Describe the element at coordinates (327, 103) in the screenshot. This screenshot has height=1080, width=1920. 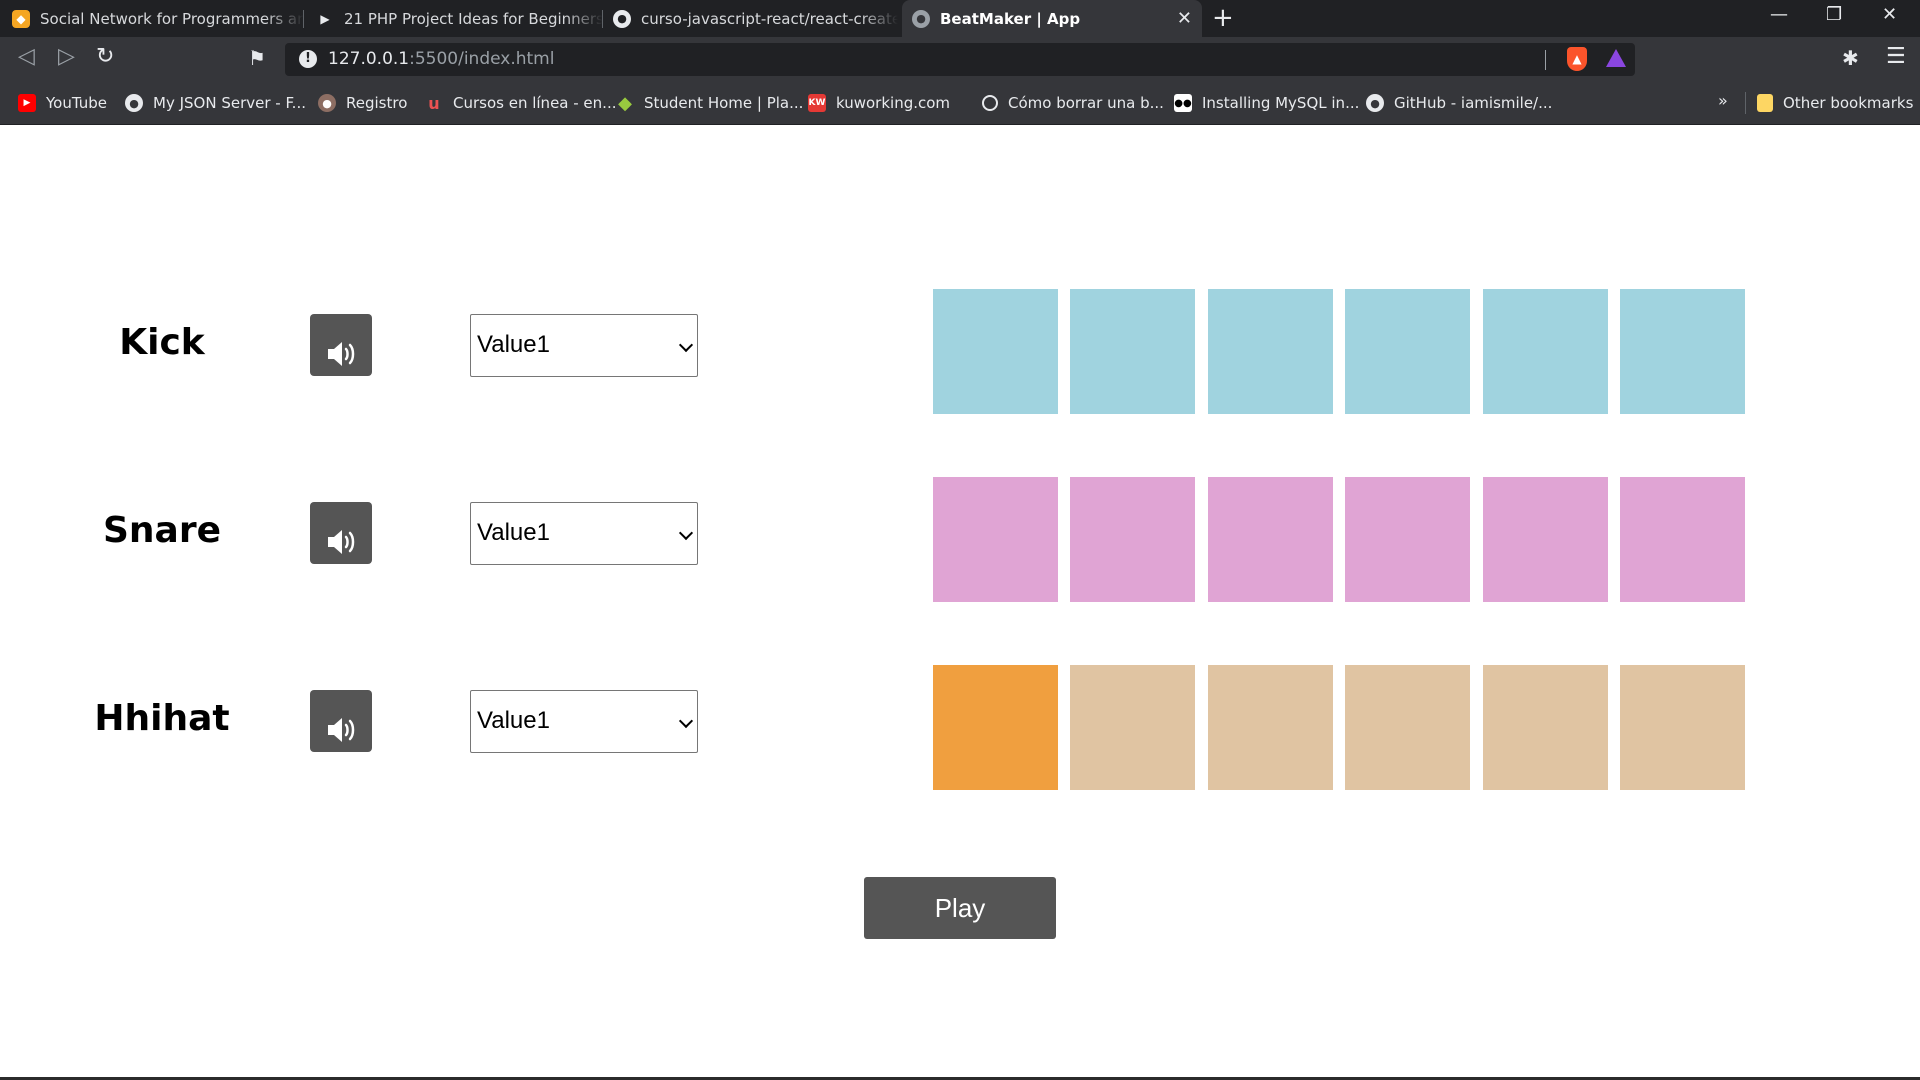
I see `owl-icon: ●` at that location.